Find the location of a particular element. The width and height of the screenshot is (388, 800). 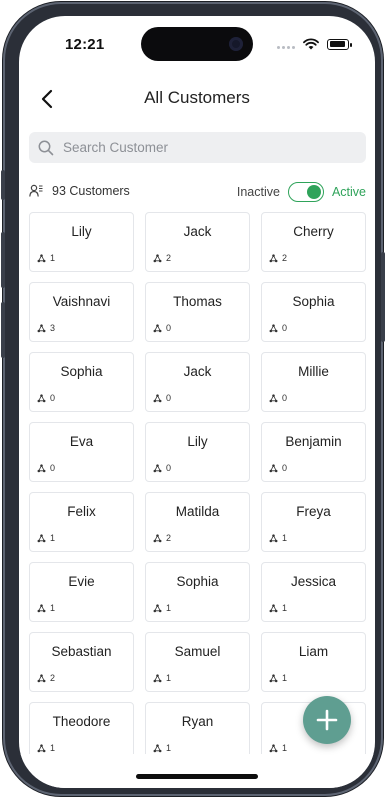

customer-card: Benjamin 0 is located at coordinates (313, 452).